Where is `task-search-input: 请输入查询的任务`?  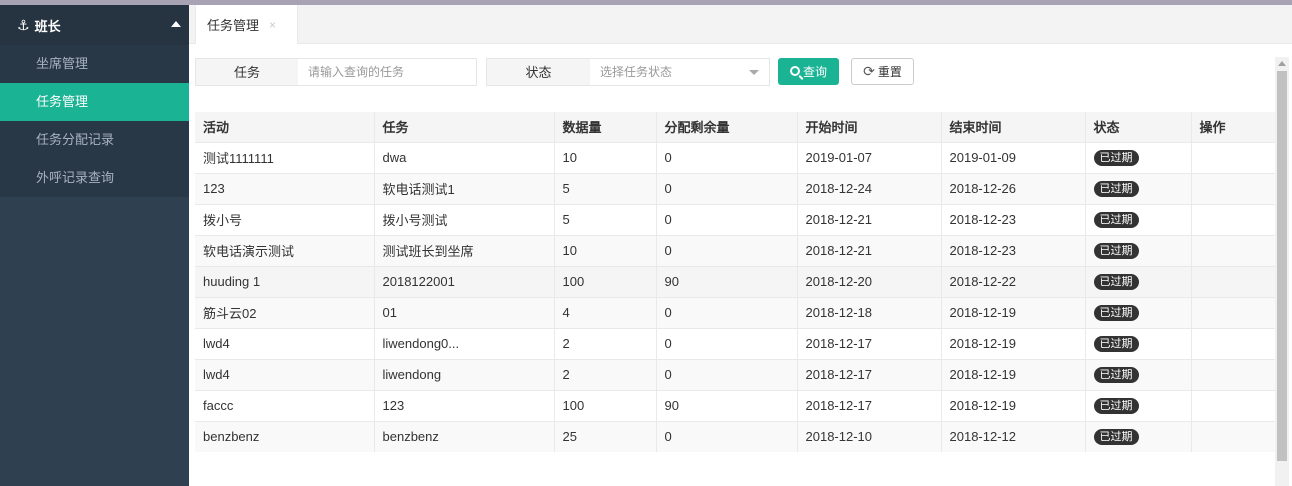 task-search-input: 请输入查询的任务 is located at coordinates (387, 72).